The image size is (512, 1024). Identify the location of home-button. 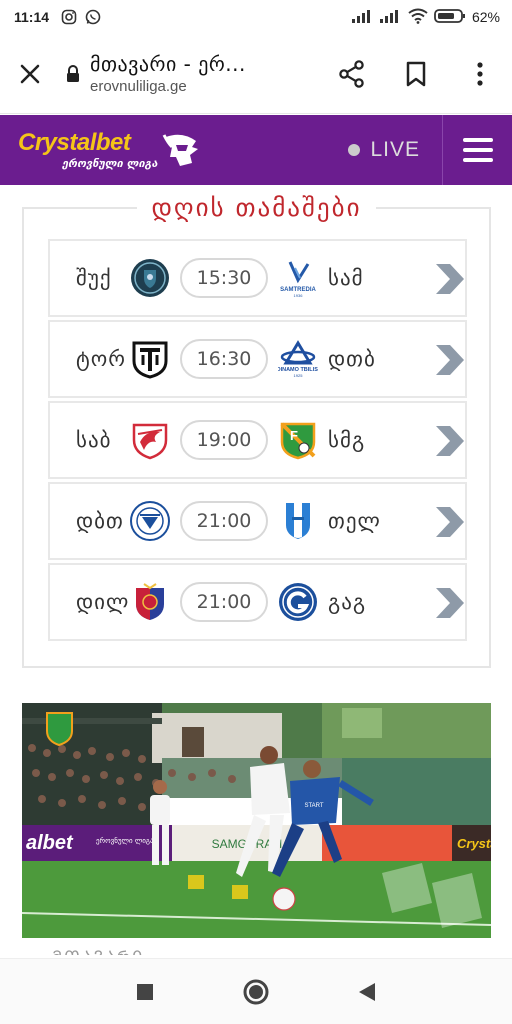
(256, 992).